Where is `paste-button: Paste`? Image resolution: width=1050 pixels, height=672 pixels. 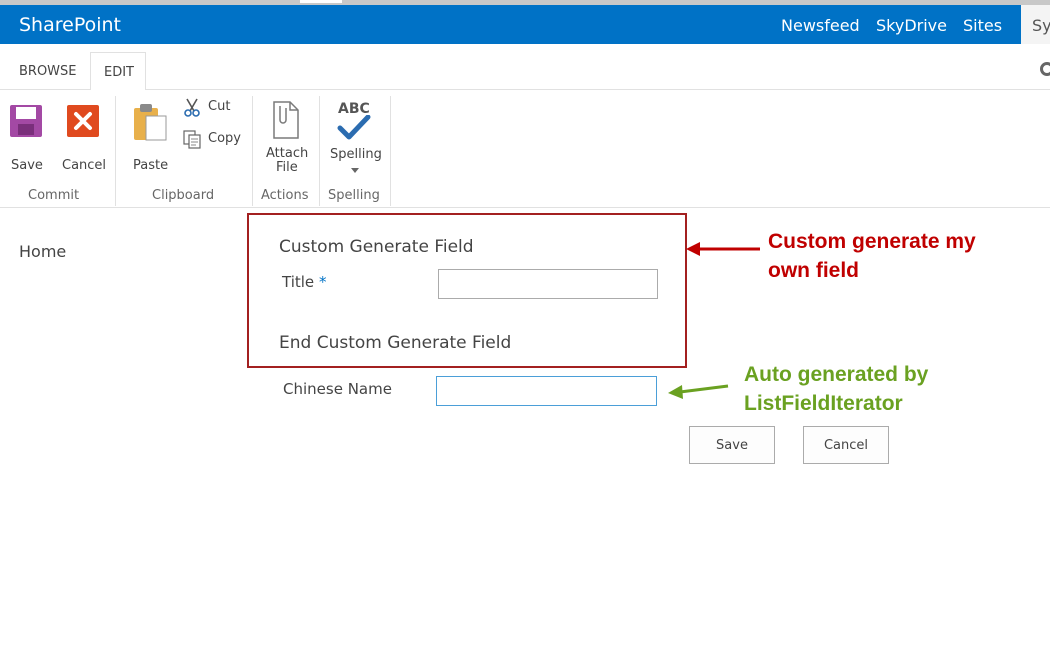 paste-button: Paste is located at coordinates (150, 137).